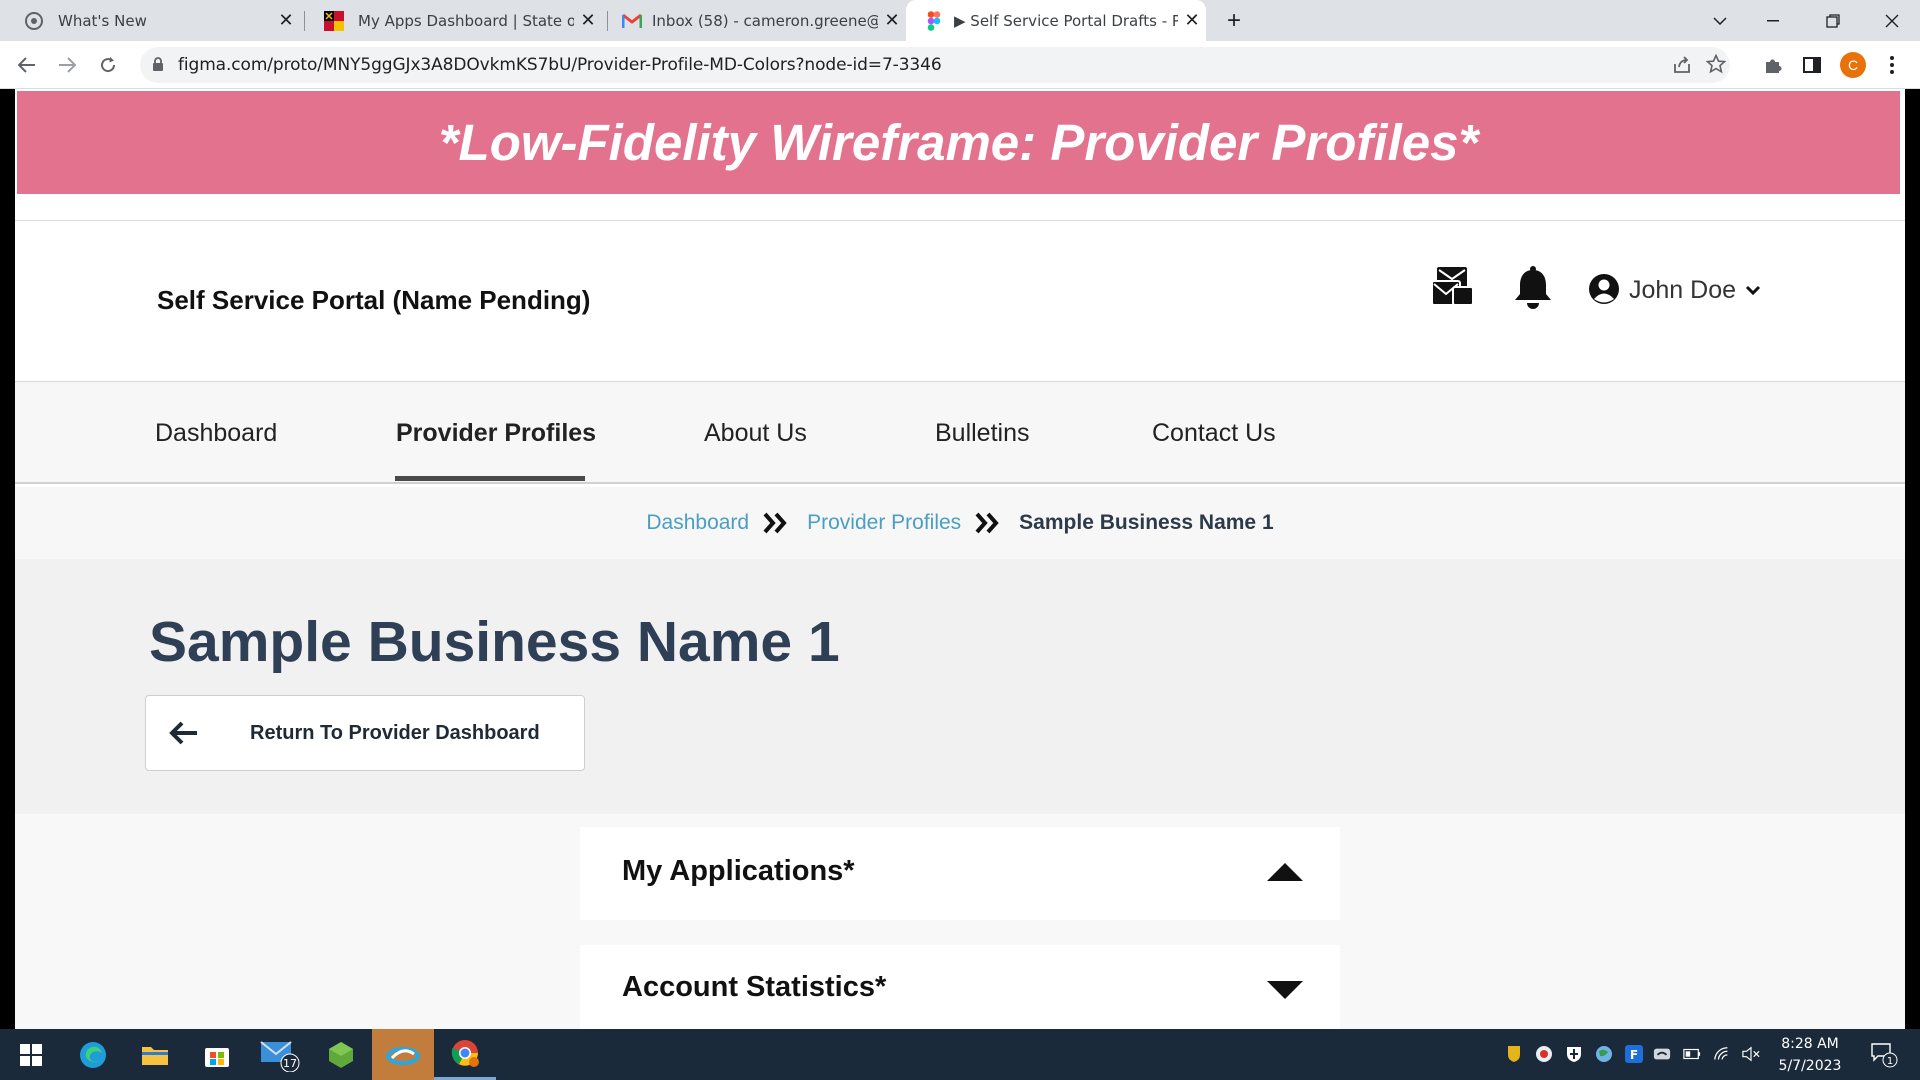 Image resolution: width=1920 pixels, height=1080 pixels. What do you see at coordinates (1066, 20) in the screenshot?
I see `tab-title: ▶ Self Service Portal Drafts - Pro` at bounding box center [1066, 20].